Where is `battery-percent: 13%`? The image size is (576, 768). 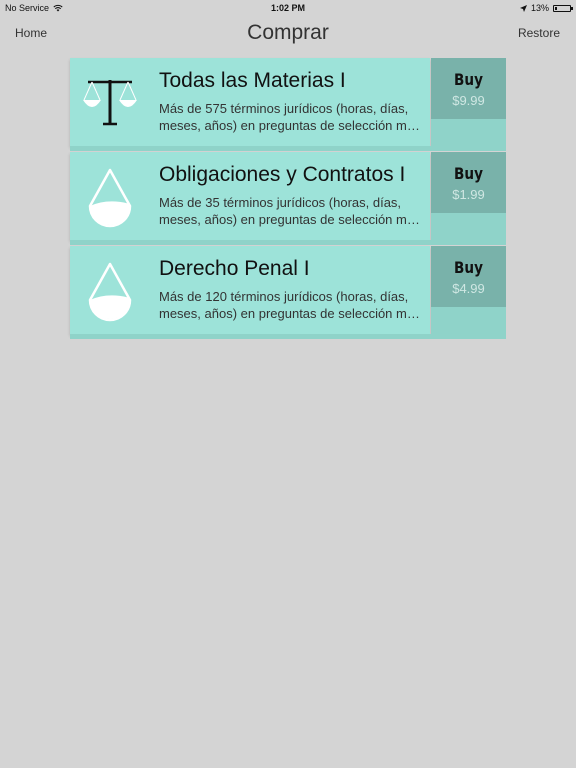
battery-percent: 13% is located at coordinates (539, 8).